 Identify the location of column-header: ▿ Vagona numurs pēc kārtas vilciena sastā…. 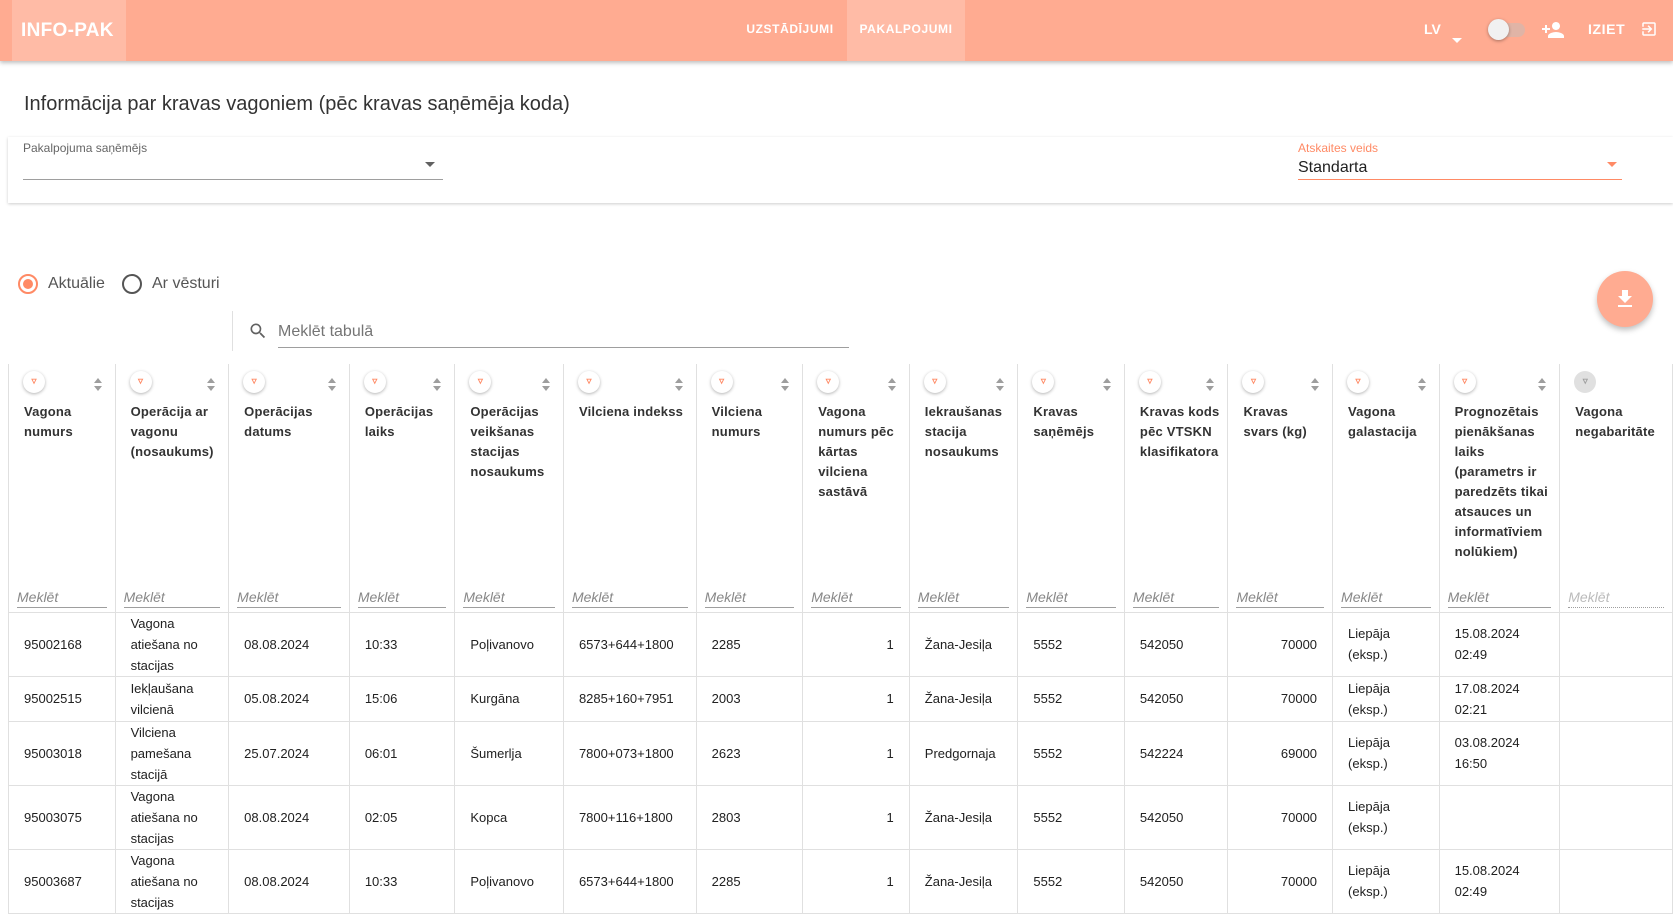
(856, 488).